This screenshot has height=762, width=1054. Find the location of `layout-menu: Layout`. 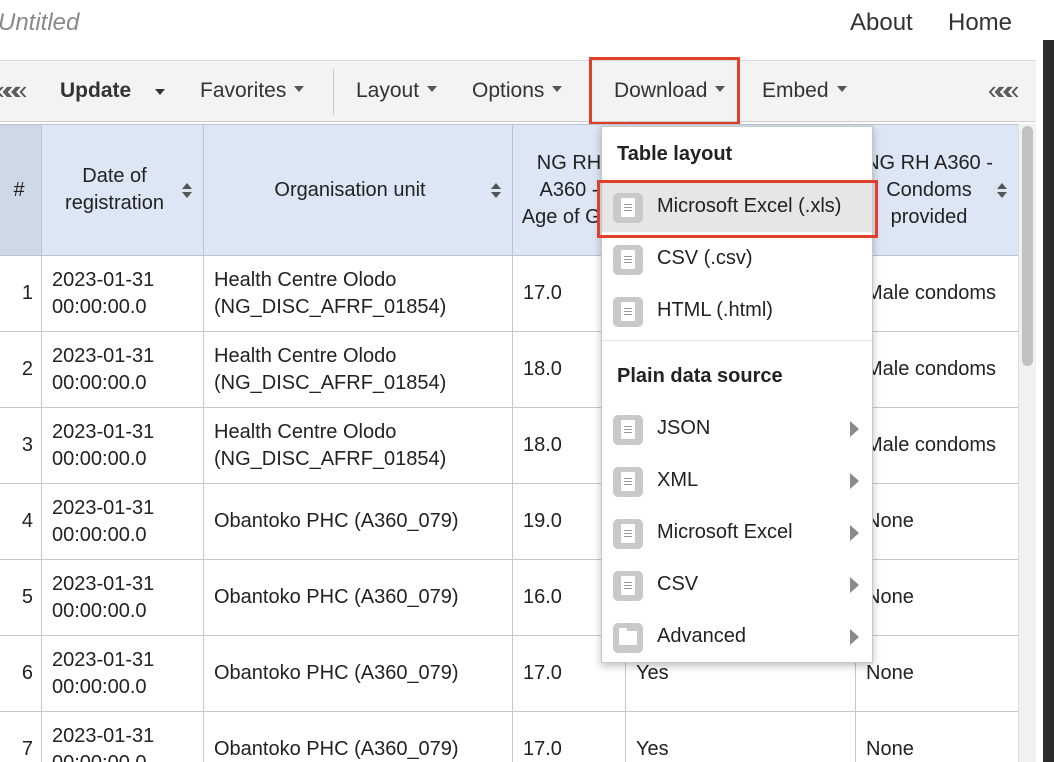

layout-menu: Layout is located at coordinates (397, 91).